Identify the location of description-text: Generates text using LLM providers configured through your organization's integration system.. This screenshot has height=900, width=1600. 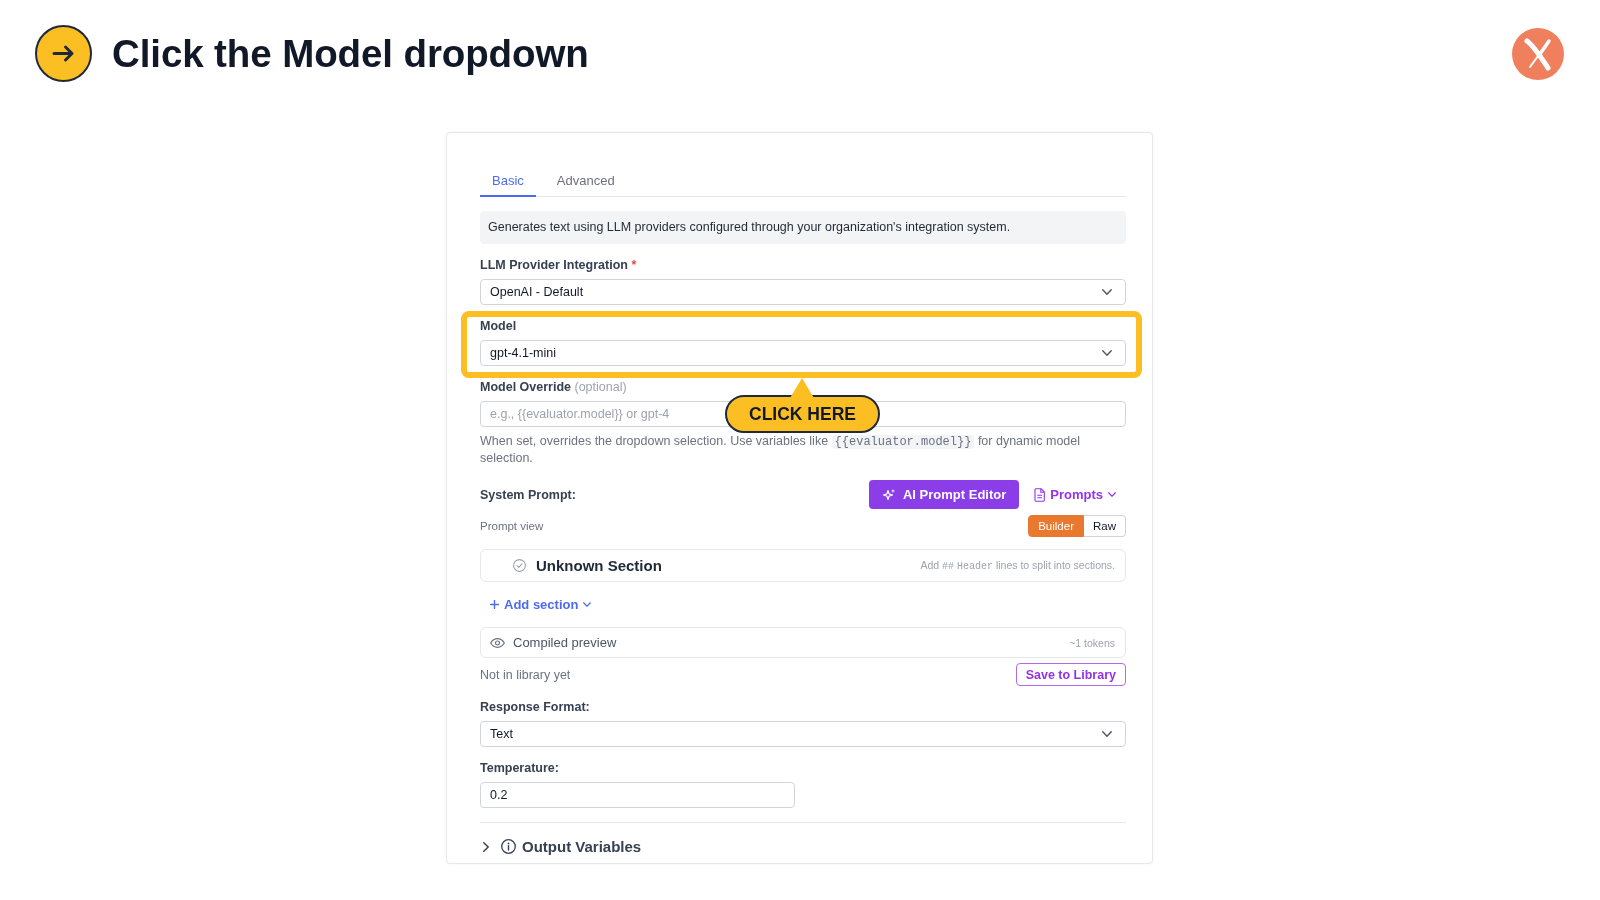
(803, 227).